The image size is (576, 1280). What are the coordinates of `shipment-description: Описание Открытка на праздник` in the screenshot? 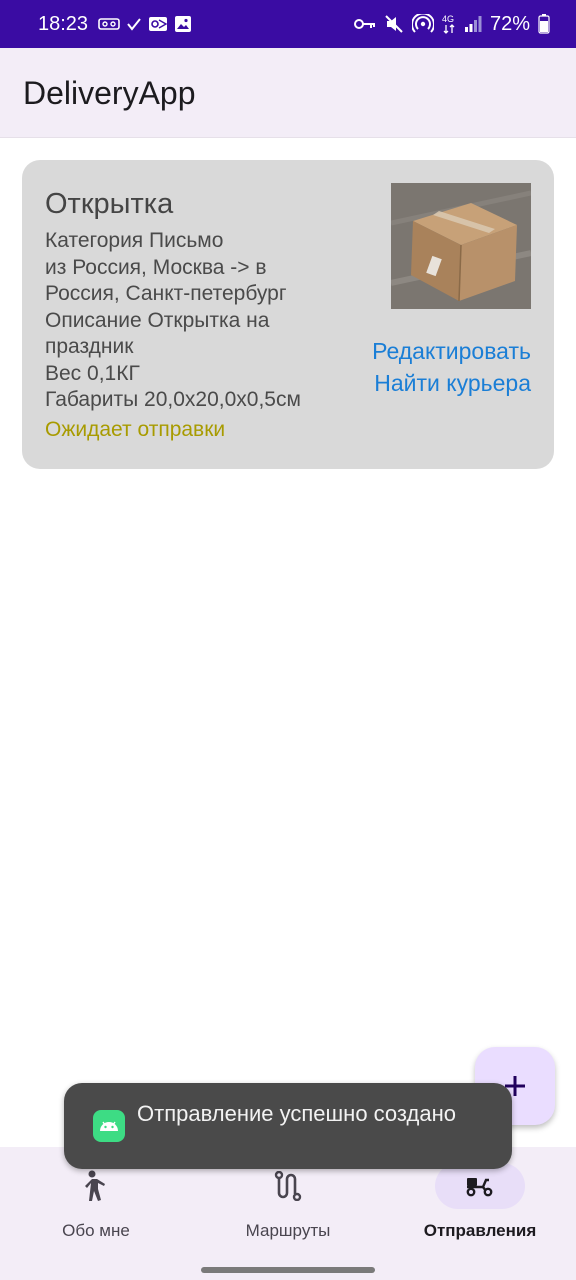 It's located at (157, 333).